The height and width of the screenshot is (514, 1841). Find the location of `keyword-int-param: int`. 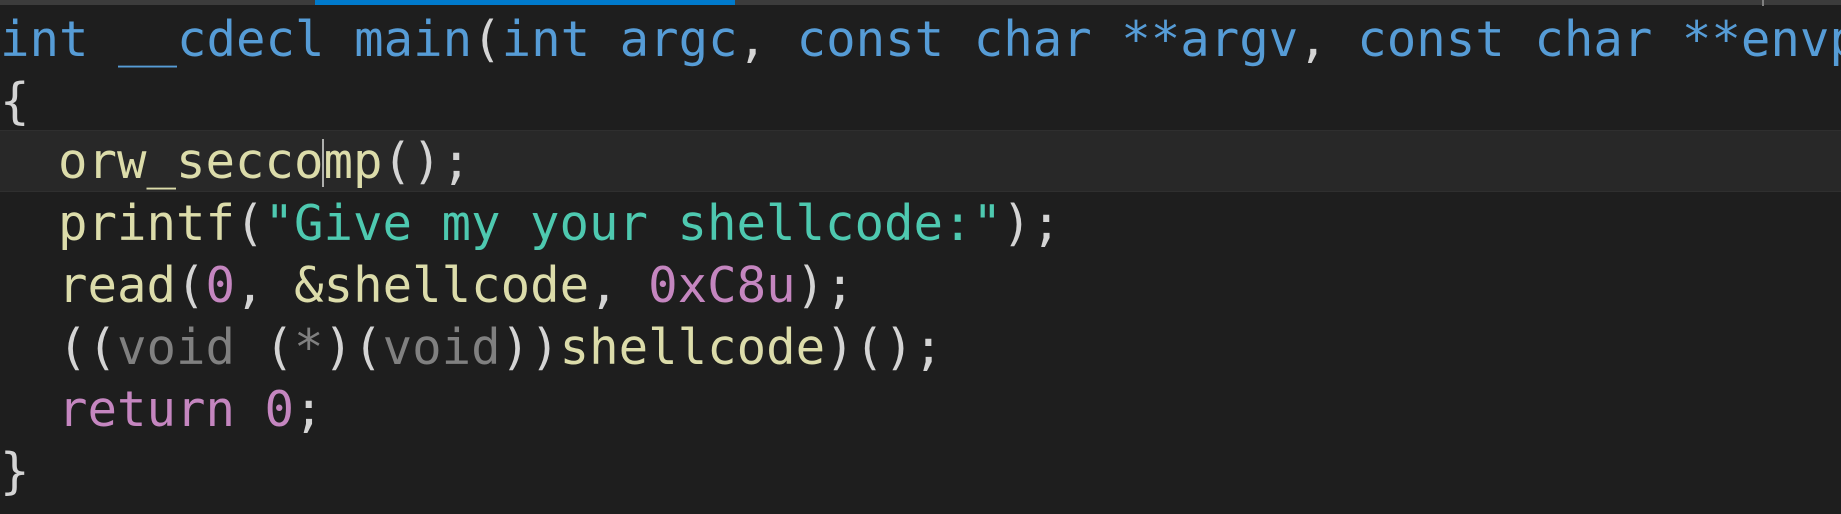

keyword-int-param: int is located at coordinates (546, 39).